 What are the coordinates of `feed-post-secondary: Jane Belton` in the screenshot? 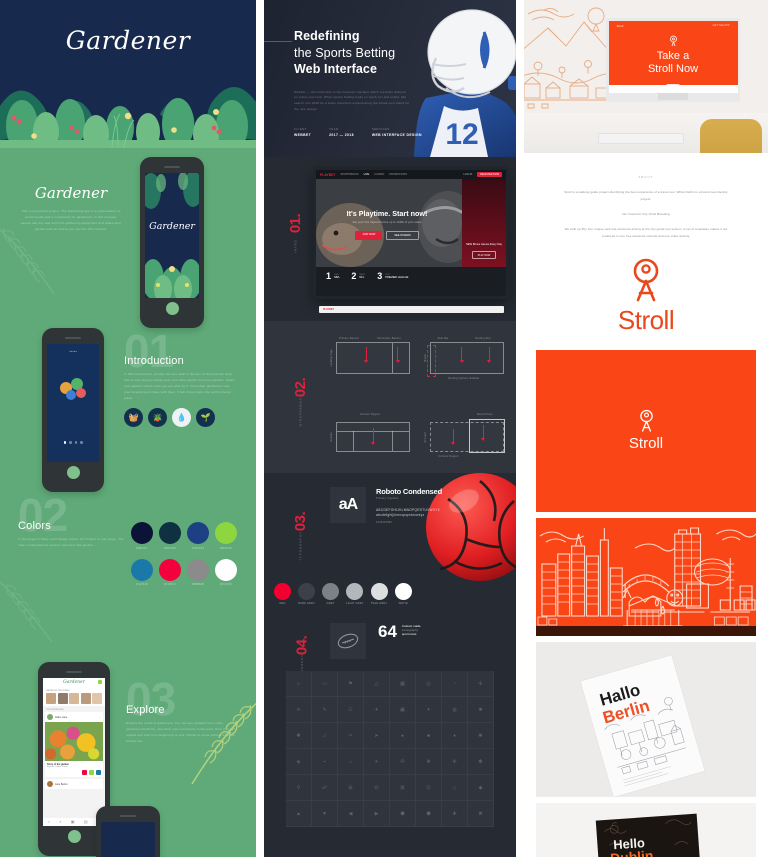 It's located at (74, 784).